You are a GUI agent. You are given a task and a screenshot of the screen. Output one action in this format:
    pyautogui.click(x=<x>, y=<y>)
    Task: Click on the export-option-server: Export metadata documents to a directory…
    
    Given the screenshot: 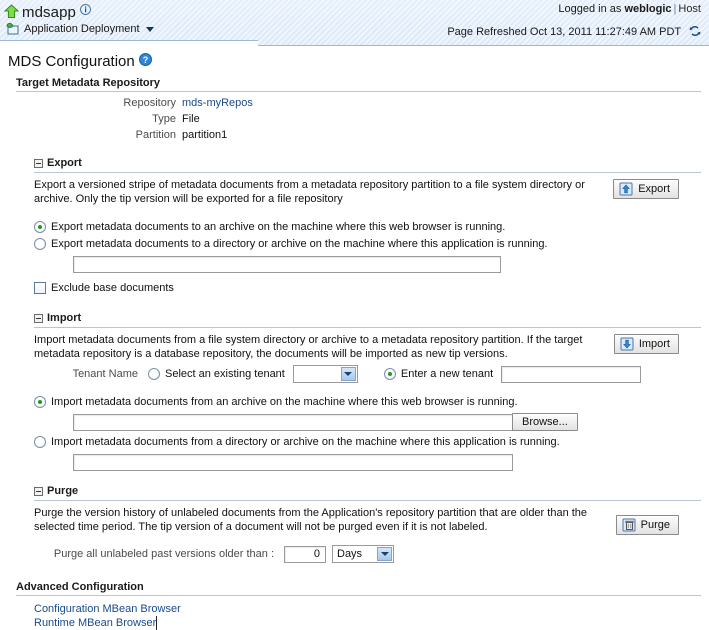 What is the action you would take?
    pyautogui.click(x=367, y=244)
    